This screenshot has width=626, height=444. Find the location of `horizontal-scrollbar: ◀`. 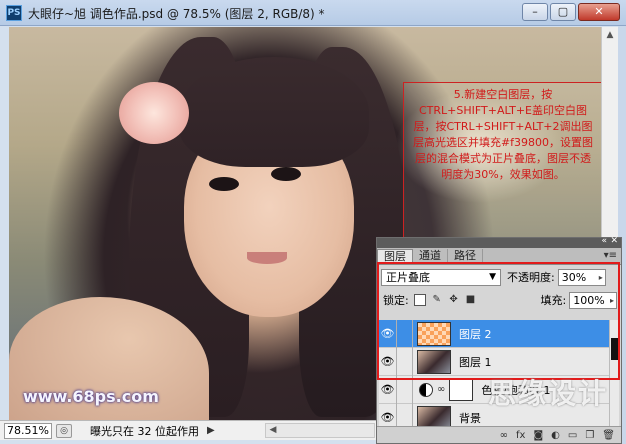

horizontal-scrollbar: ◀ is located at coordinates (320, 430).